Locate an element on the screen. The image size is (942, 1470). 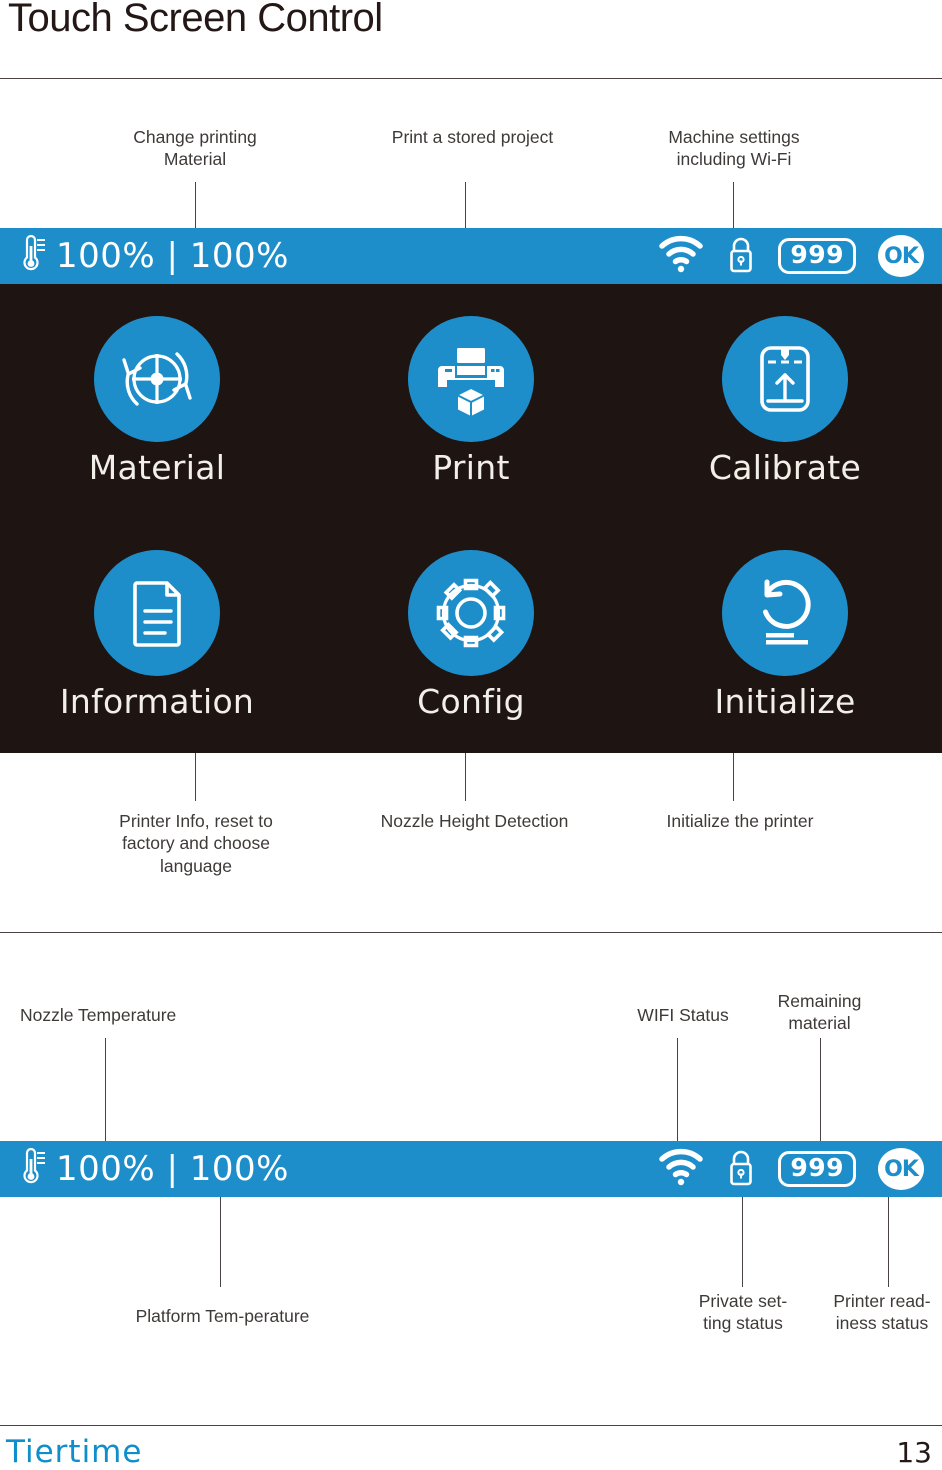
remaining-material-badge: 999 is located at coordinates (817, 256).